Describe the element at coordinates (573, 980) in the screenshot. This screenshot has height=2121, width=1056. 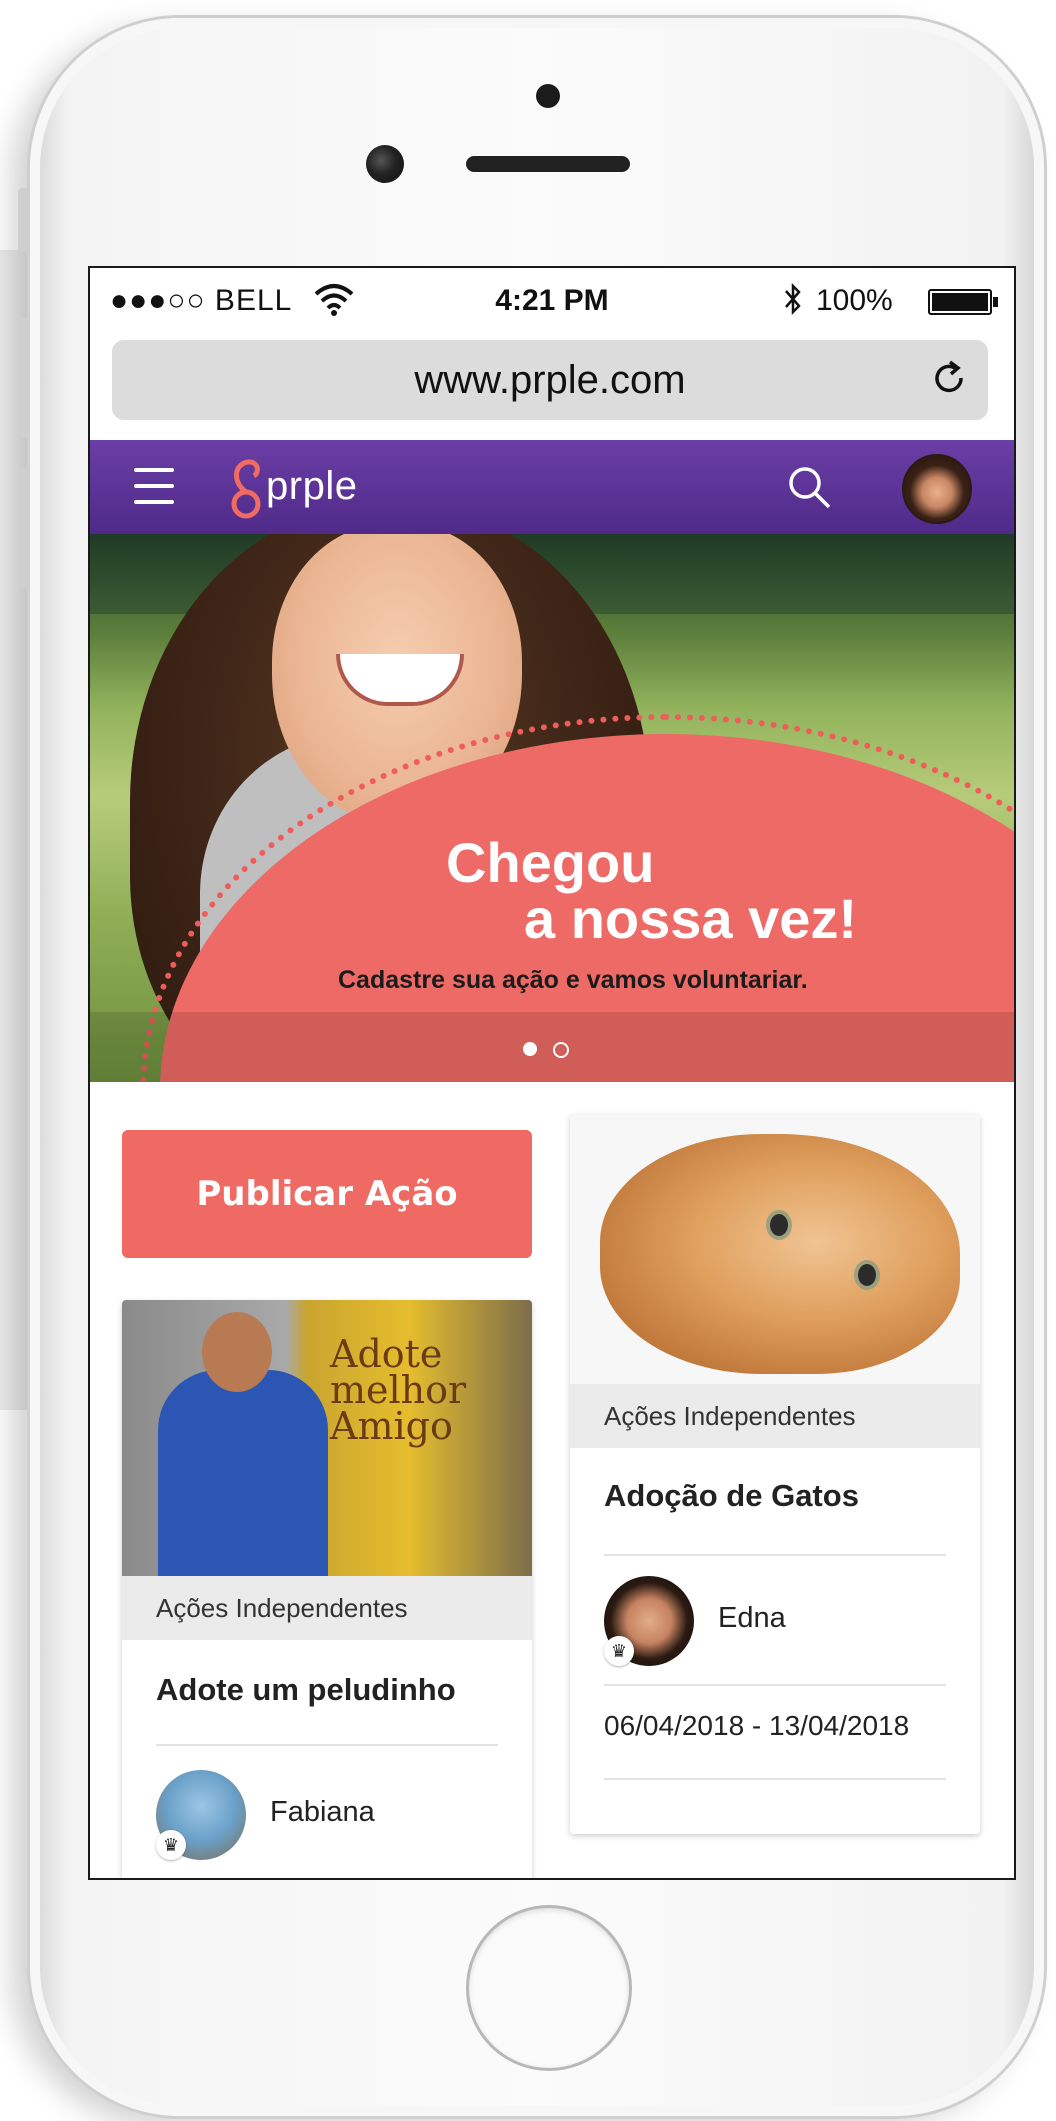
I see `hero-subline: Cadastre sua ação e vamos voluntariar.` at that location.